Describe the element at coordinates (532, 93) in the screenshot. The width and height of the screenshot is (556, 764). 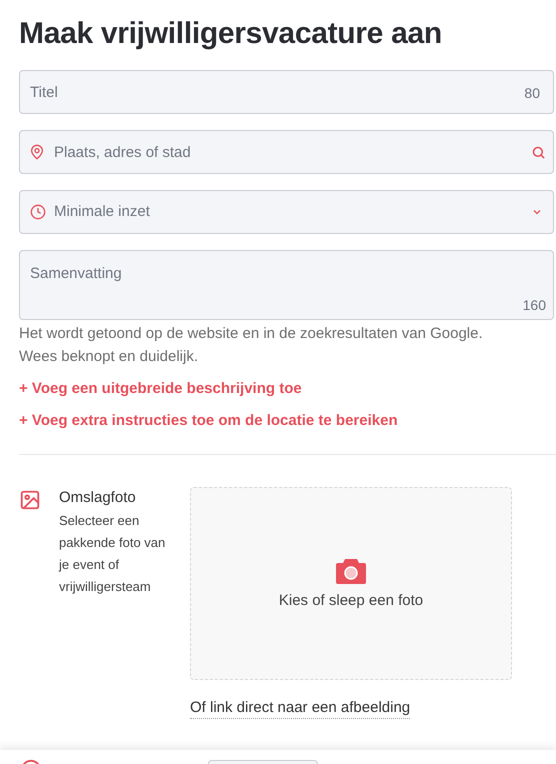
I see `character-counter: 80` at that location.